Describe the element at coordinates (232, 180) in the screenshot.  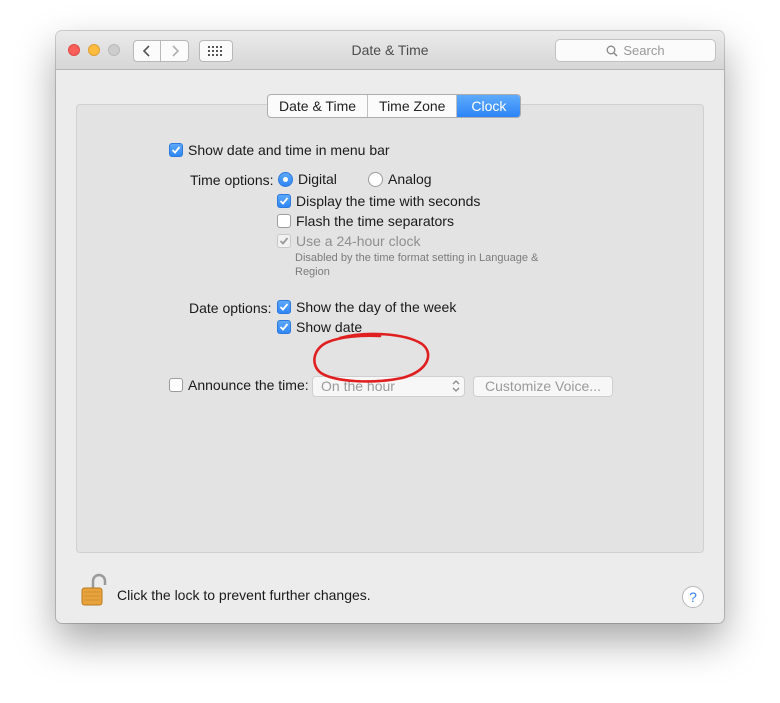
I see `time-options-label: Time options:` at that location.